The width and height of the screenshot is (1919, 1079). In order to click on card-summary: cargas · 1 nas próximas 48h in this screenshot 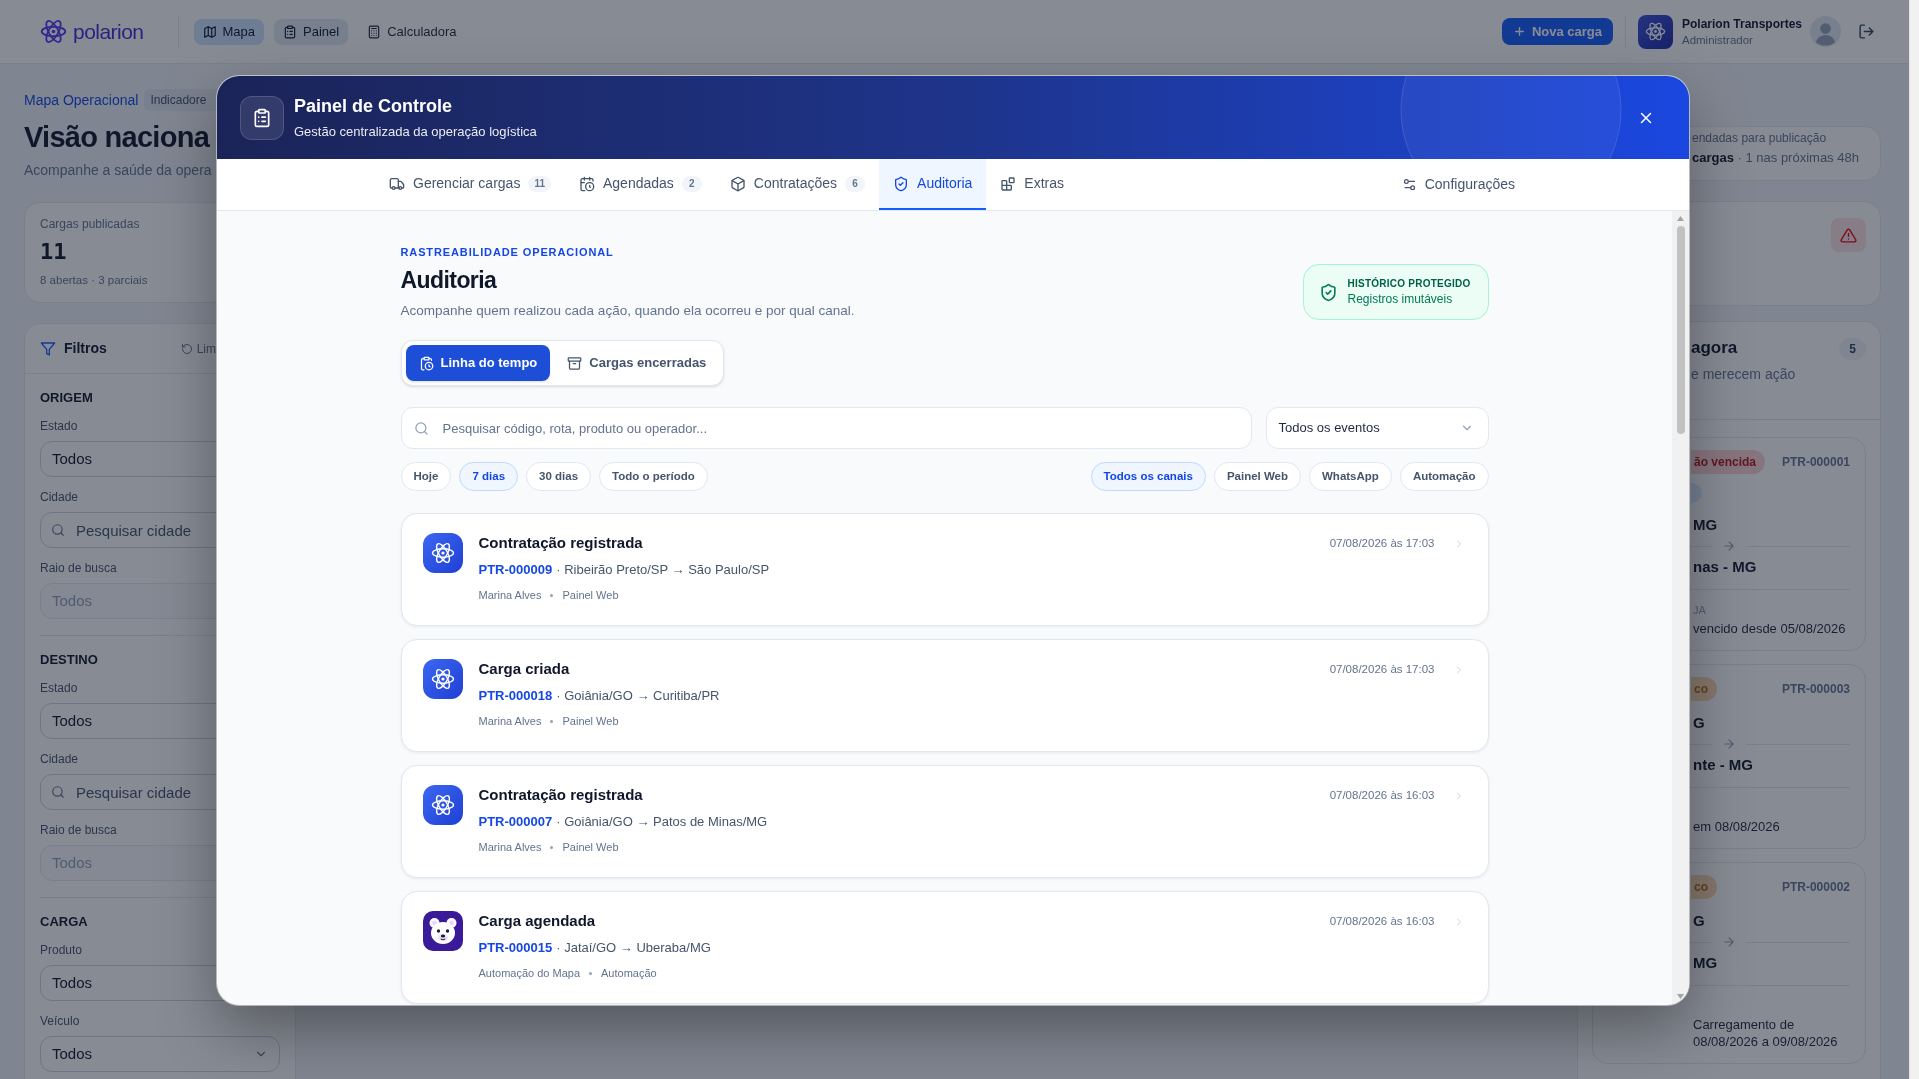, I will do `click(1775, 158)`.